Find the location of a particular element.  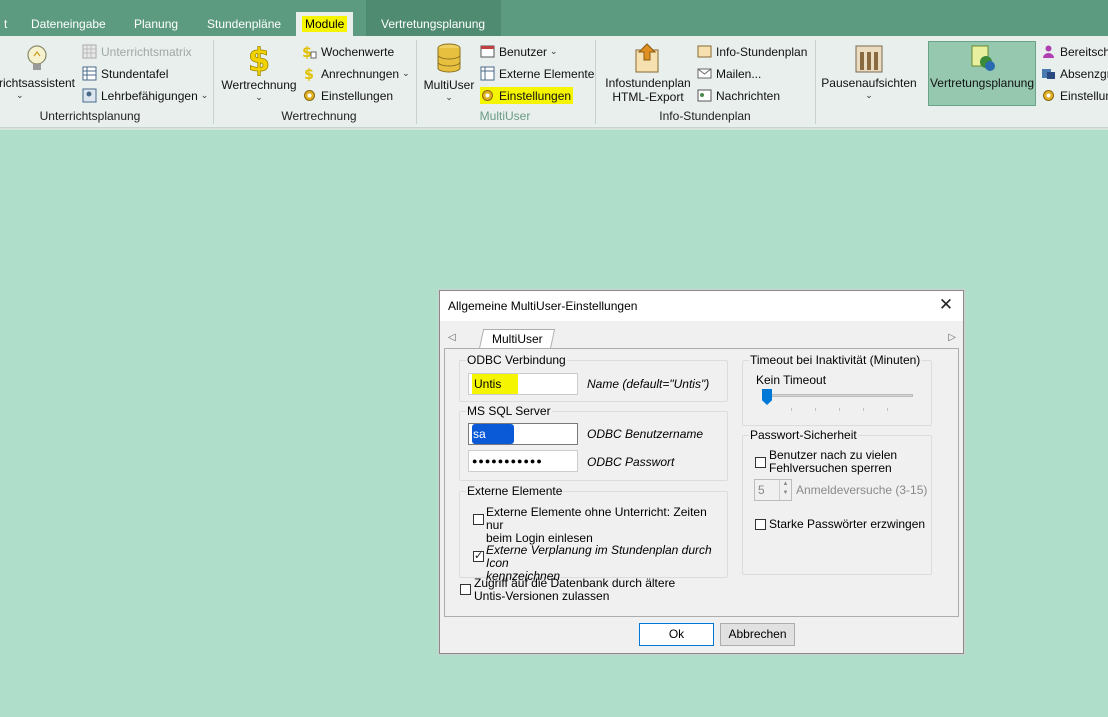

odbc-username-value: sa is located at coordinates (493, 434).